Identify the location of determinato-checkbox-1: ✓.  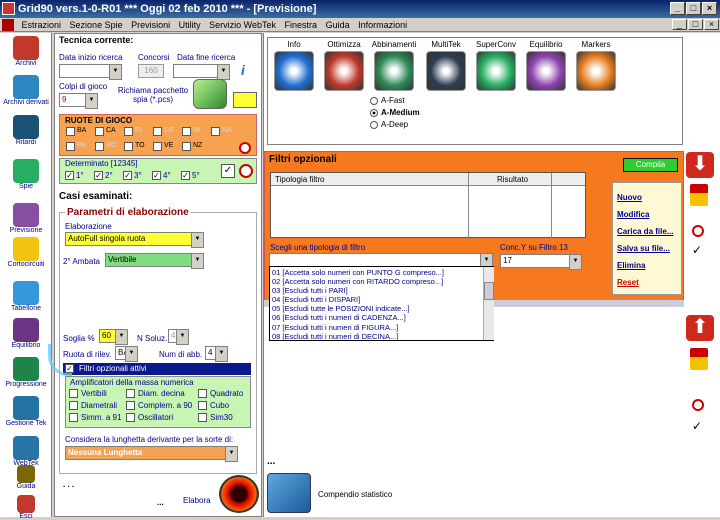
(69, 175).